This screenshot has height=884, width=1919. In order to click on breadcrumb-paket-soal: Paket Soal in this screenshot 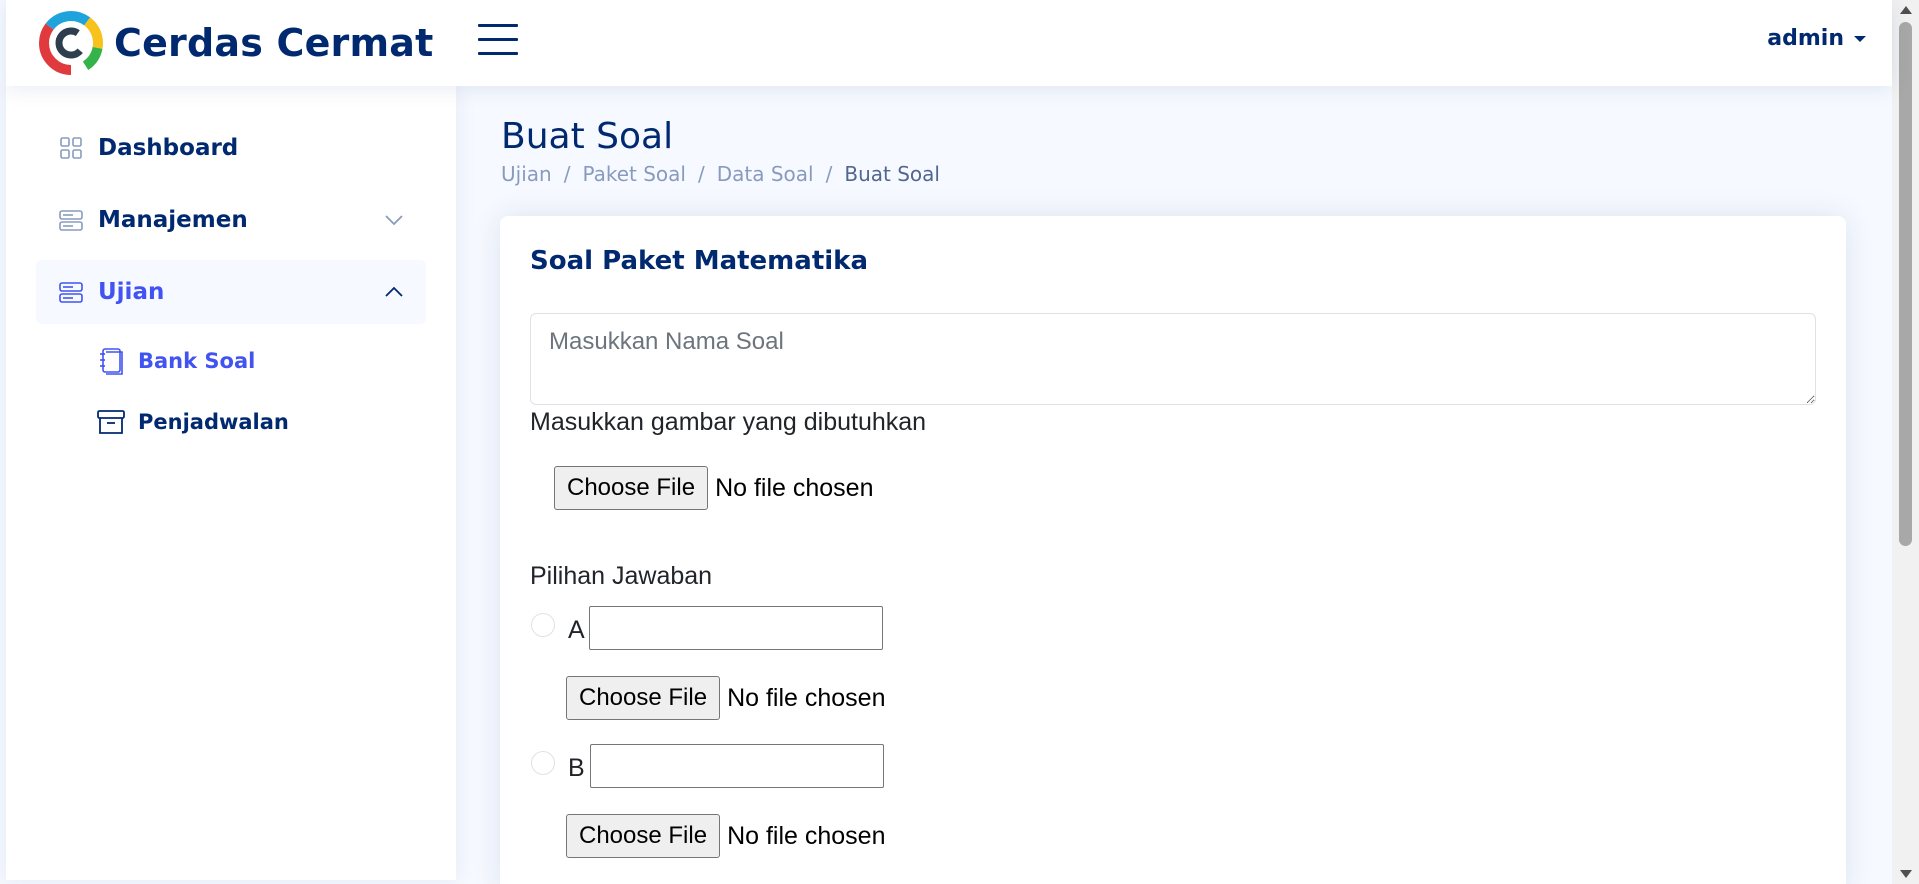, I will do `click(634, 174)`.